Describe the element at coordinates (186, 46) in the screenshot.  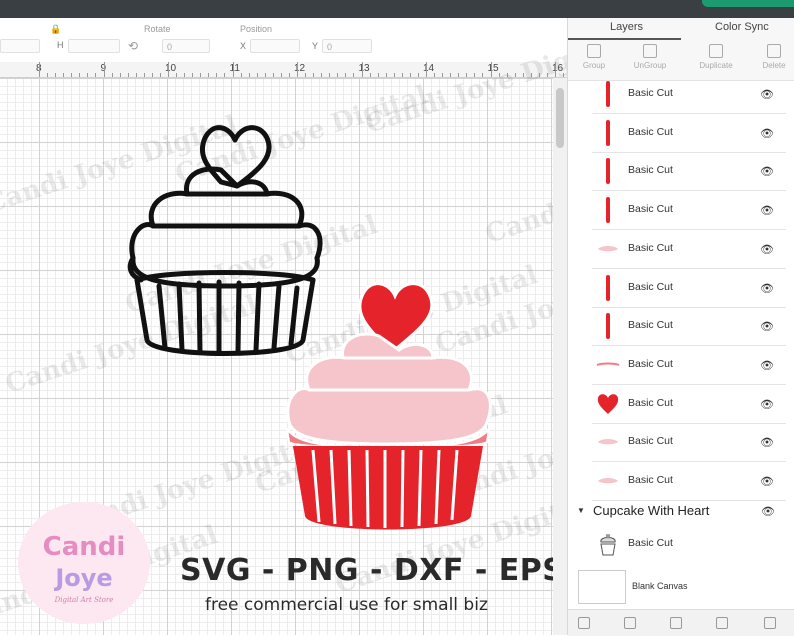
I see `rotate-field: 0` at that location.